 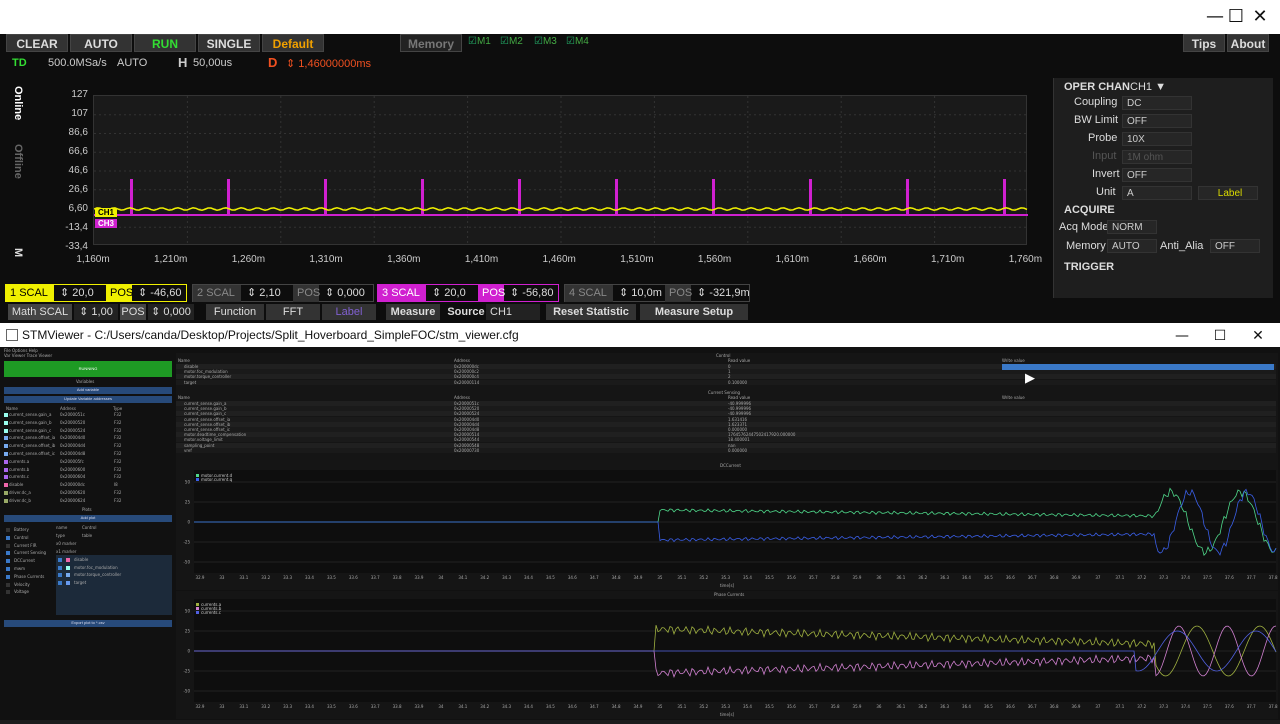 I want to click on label-button: Label, so click(x=1228, y=193).